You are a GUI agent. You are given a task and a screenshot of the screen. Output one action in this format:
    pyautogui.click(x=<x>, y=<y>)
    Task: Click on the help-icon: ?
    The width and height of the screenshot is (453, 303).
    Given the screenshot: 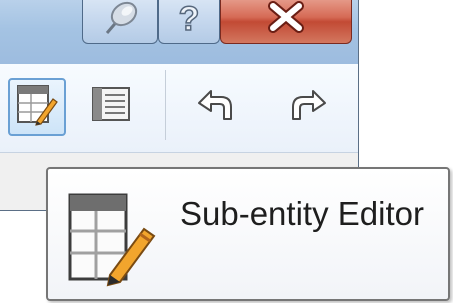 What is the action you would take?
    pyautogui.click(x=189, y=19)
    